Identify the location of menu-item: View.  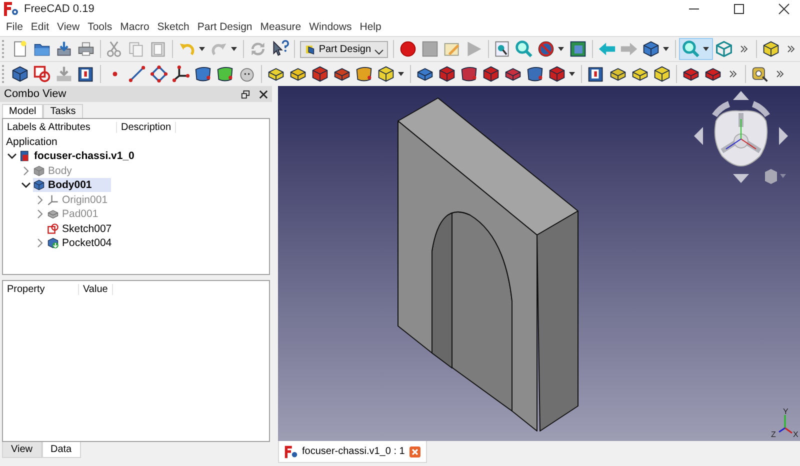
(68, 27).